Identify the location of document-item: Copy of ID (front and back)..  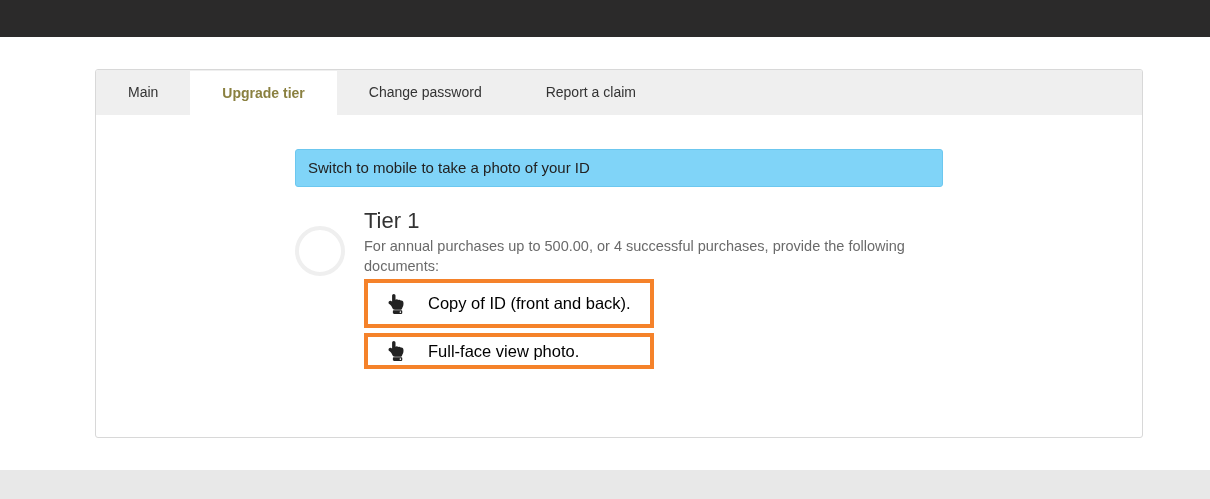
(509, 303).